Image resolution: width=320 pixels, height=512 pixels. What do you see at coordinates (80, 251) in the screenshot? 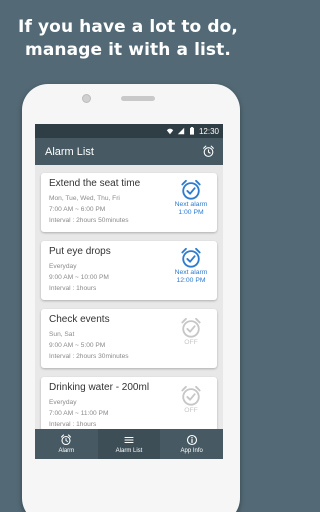
I see `alarm-title: Put eye drops` at bounding box center [80, 251].